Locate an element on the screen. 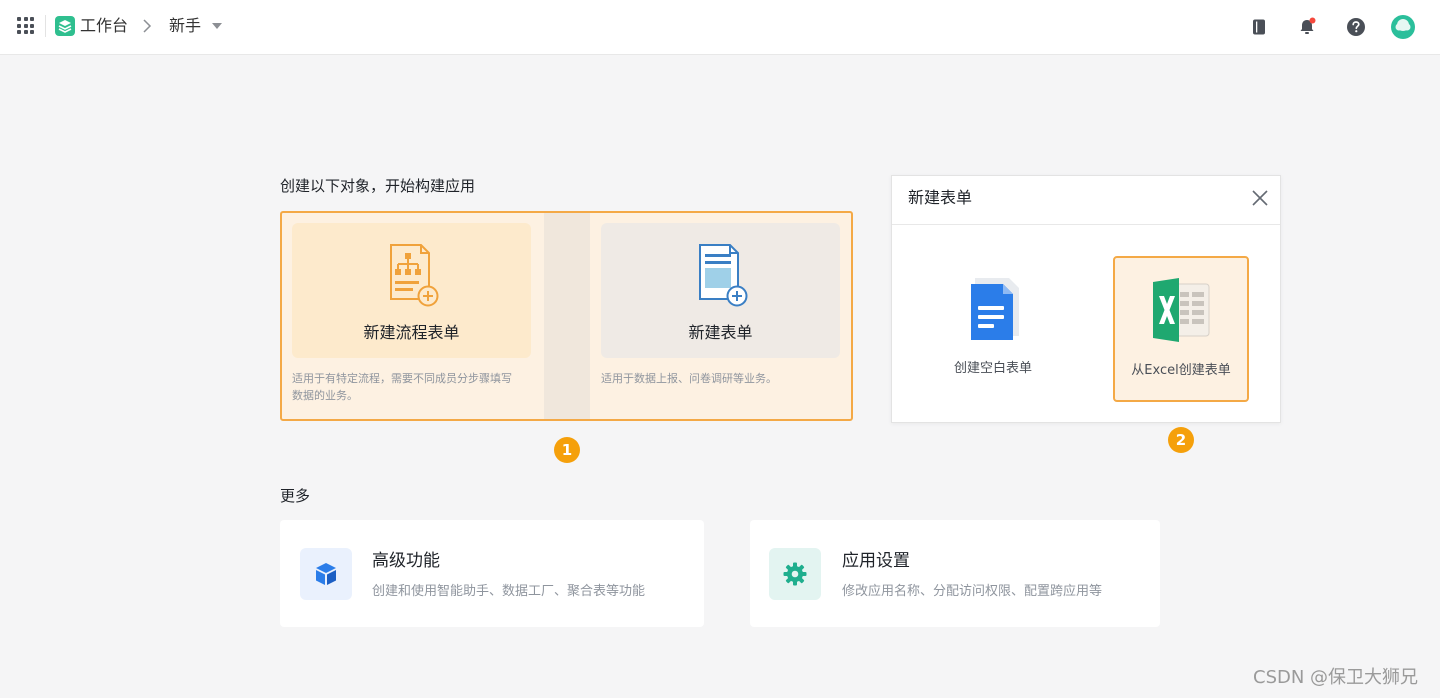 This screenshot has height=698, width=1440. user-avatar is located at coordinates (1403, 27).